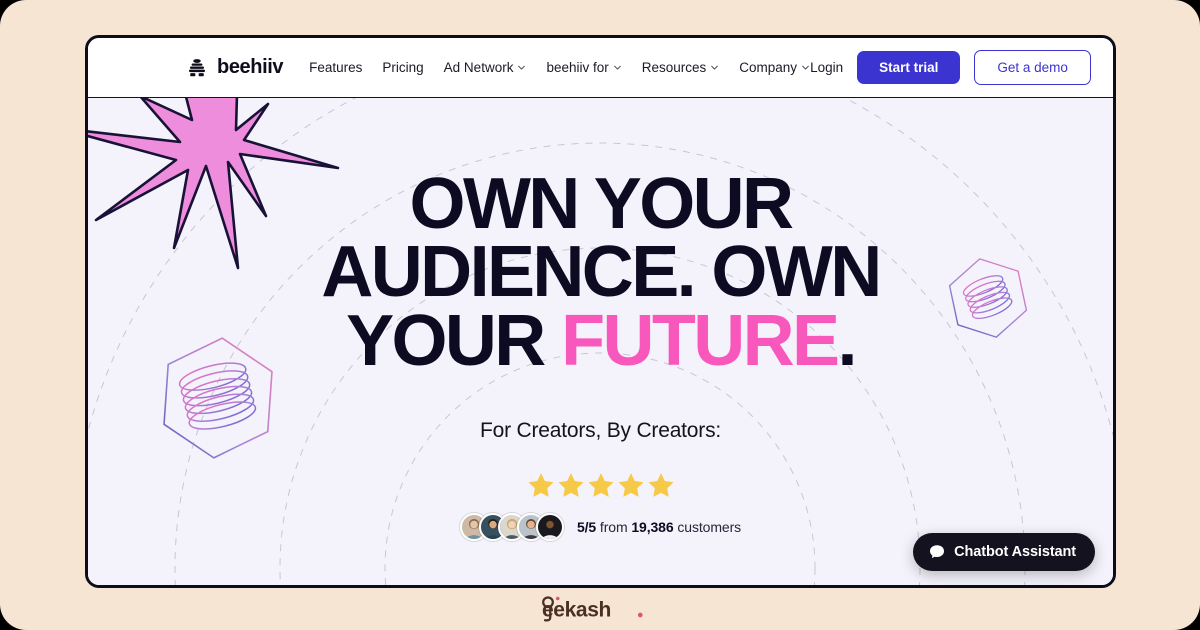 Image resolution: width=1200 pixels, height=630 pixels. Describe the element at coordinates (600, 431) in the screenshot. I see `hero-subheading: For Creators, By Creators:` at that location.